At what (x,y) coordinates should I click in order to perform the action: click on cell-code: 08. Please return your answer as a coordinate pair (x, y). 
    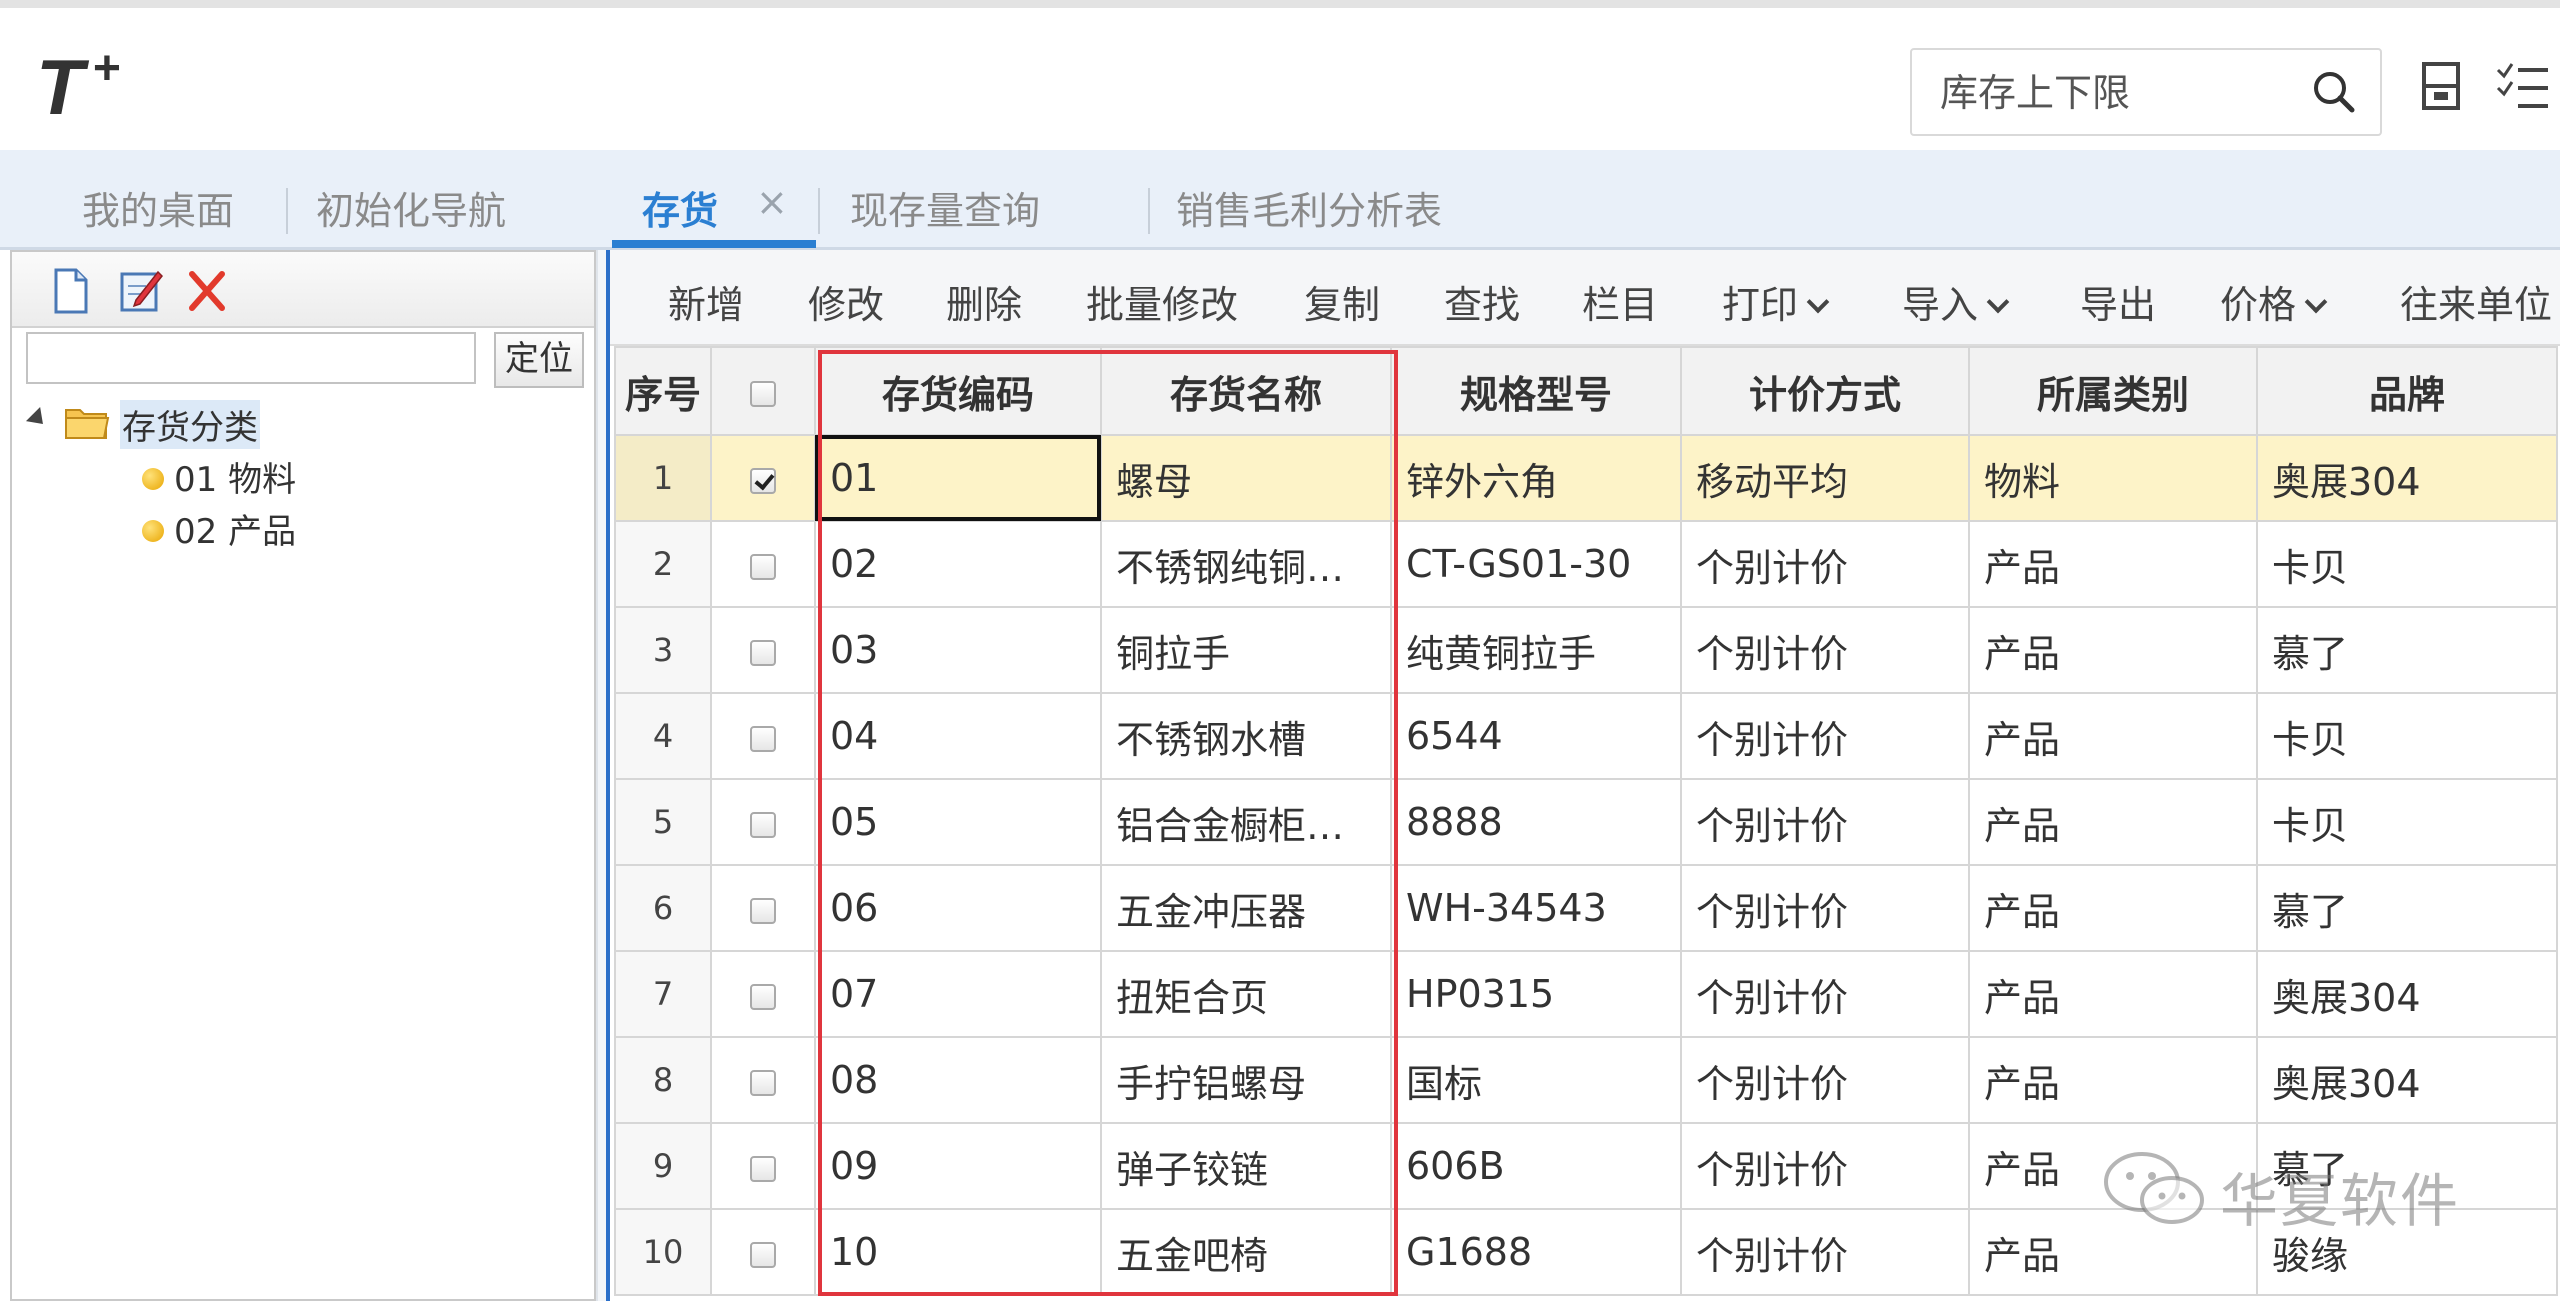
    Looking at the image, I should click on (958, 1080).